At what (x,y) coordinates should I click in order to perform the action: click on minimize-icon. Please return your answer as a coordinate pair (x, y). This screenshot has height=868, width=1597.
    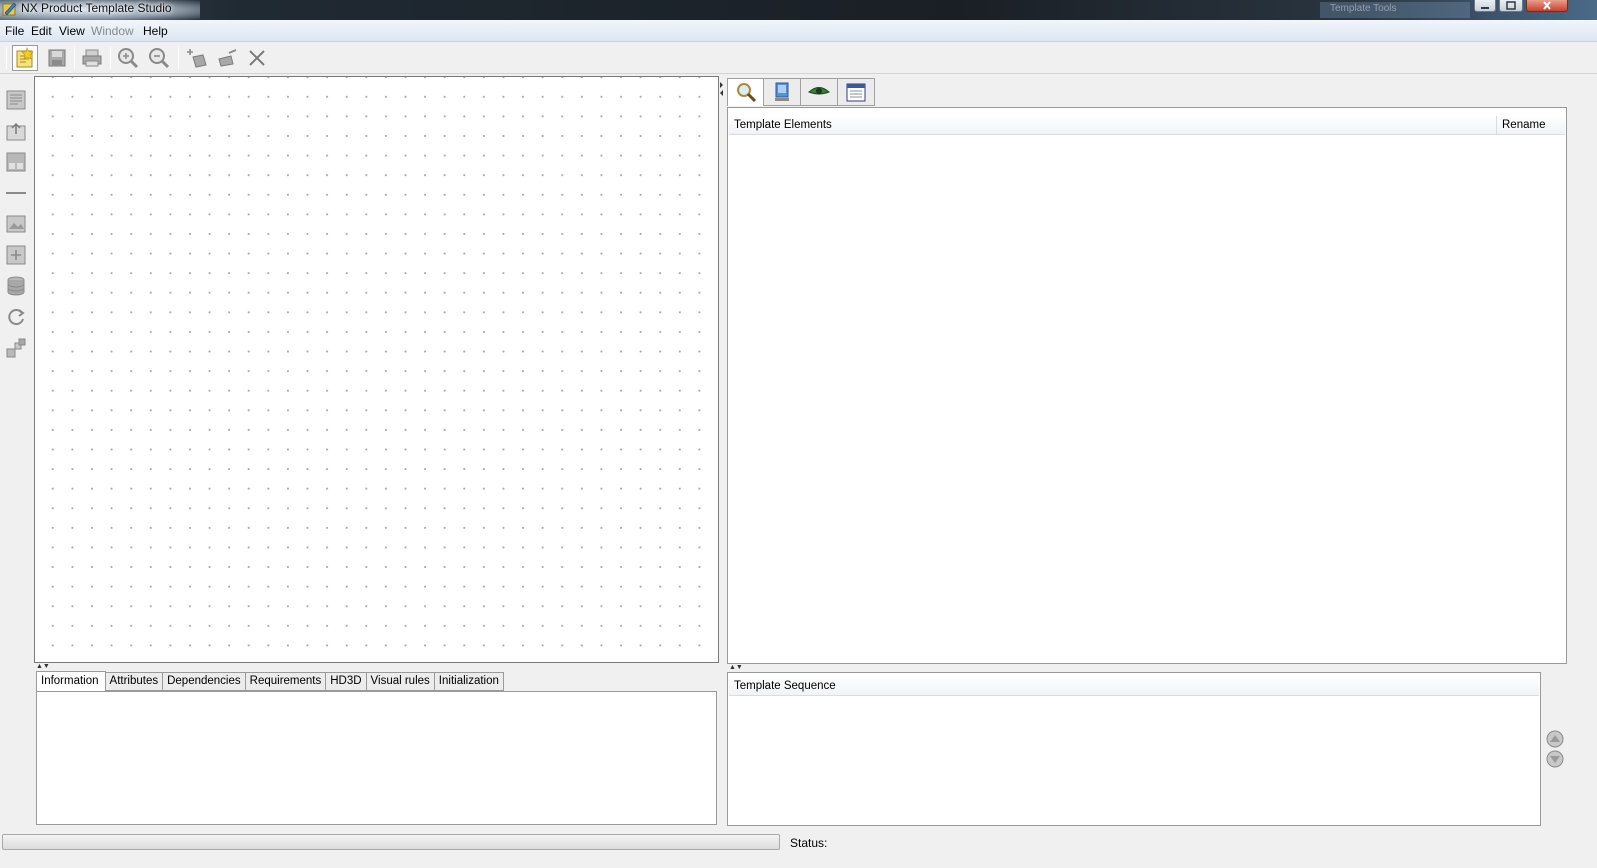
    Looking at the image, I should click on (1485, 7).